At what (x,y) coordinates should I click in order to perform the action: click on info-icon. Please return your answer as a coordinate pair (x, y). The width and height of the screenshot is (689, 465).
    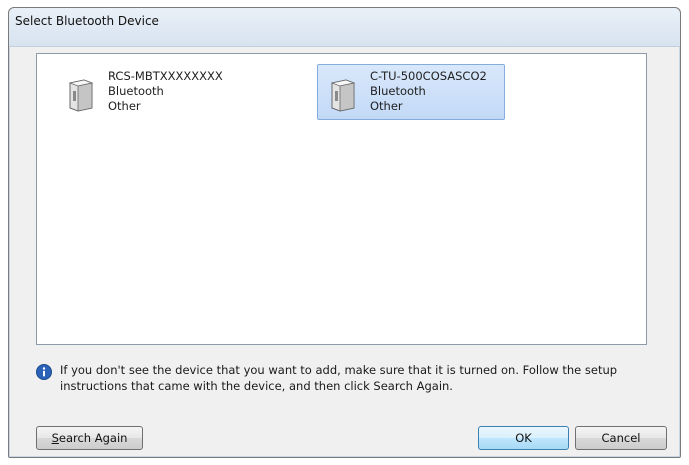
    Looking at the image, I should click on (44, 372).